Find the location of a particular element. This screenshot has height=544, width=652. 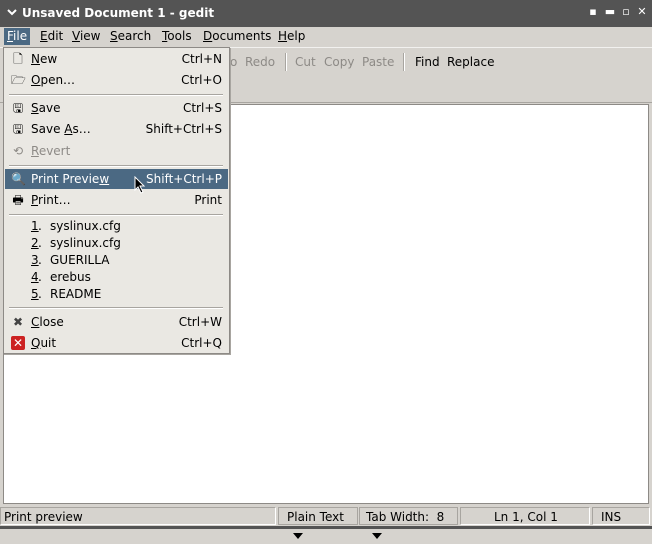

language-dropdown: Plain Text is located at coordinates (318, 523).